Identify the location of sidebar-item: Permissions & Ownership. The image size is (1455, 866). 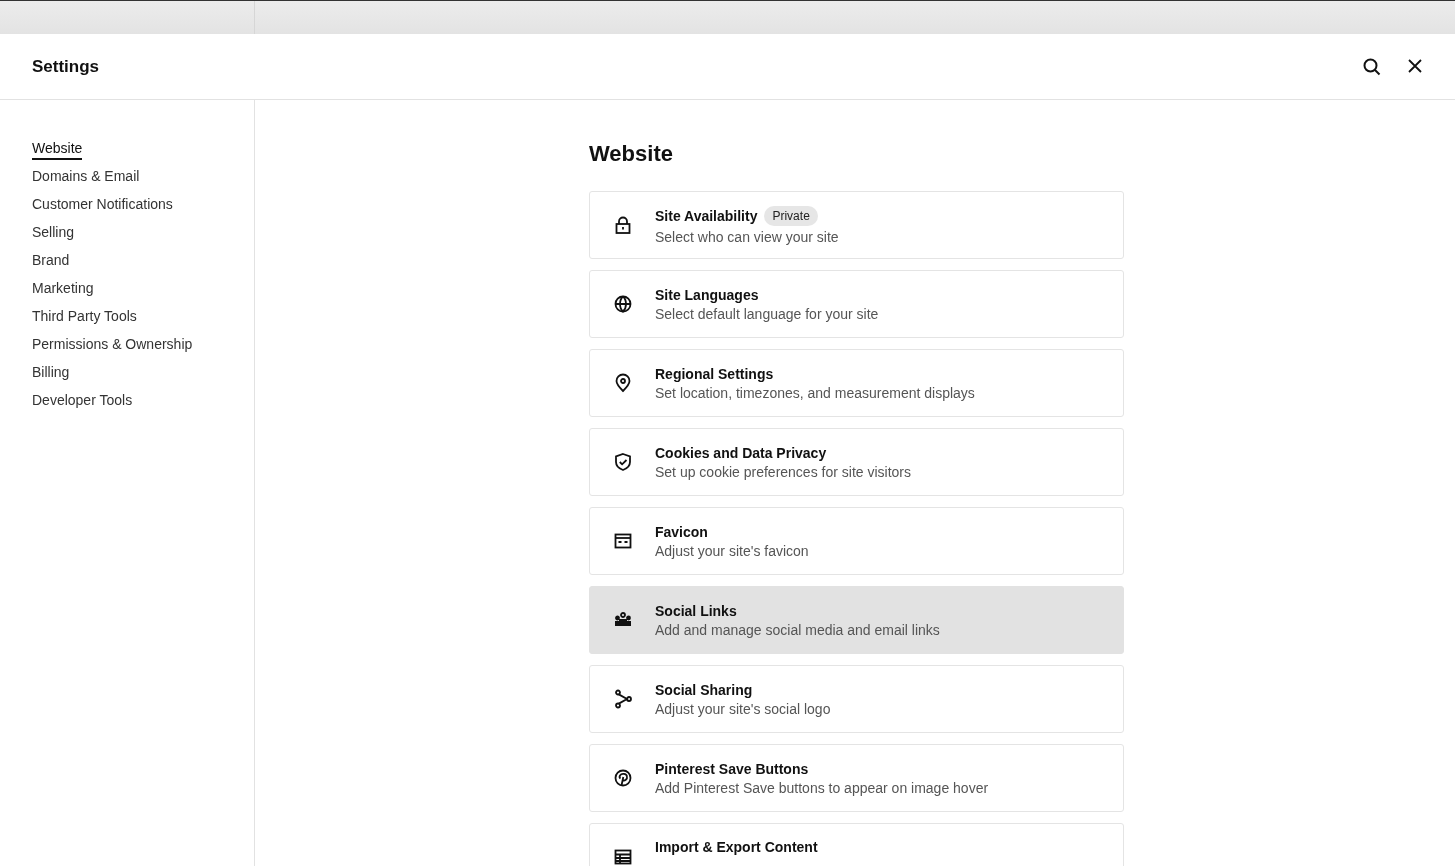
(112, 345).